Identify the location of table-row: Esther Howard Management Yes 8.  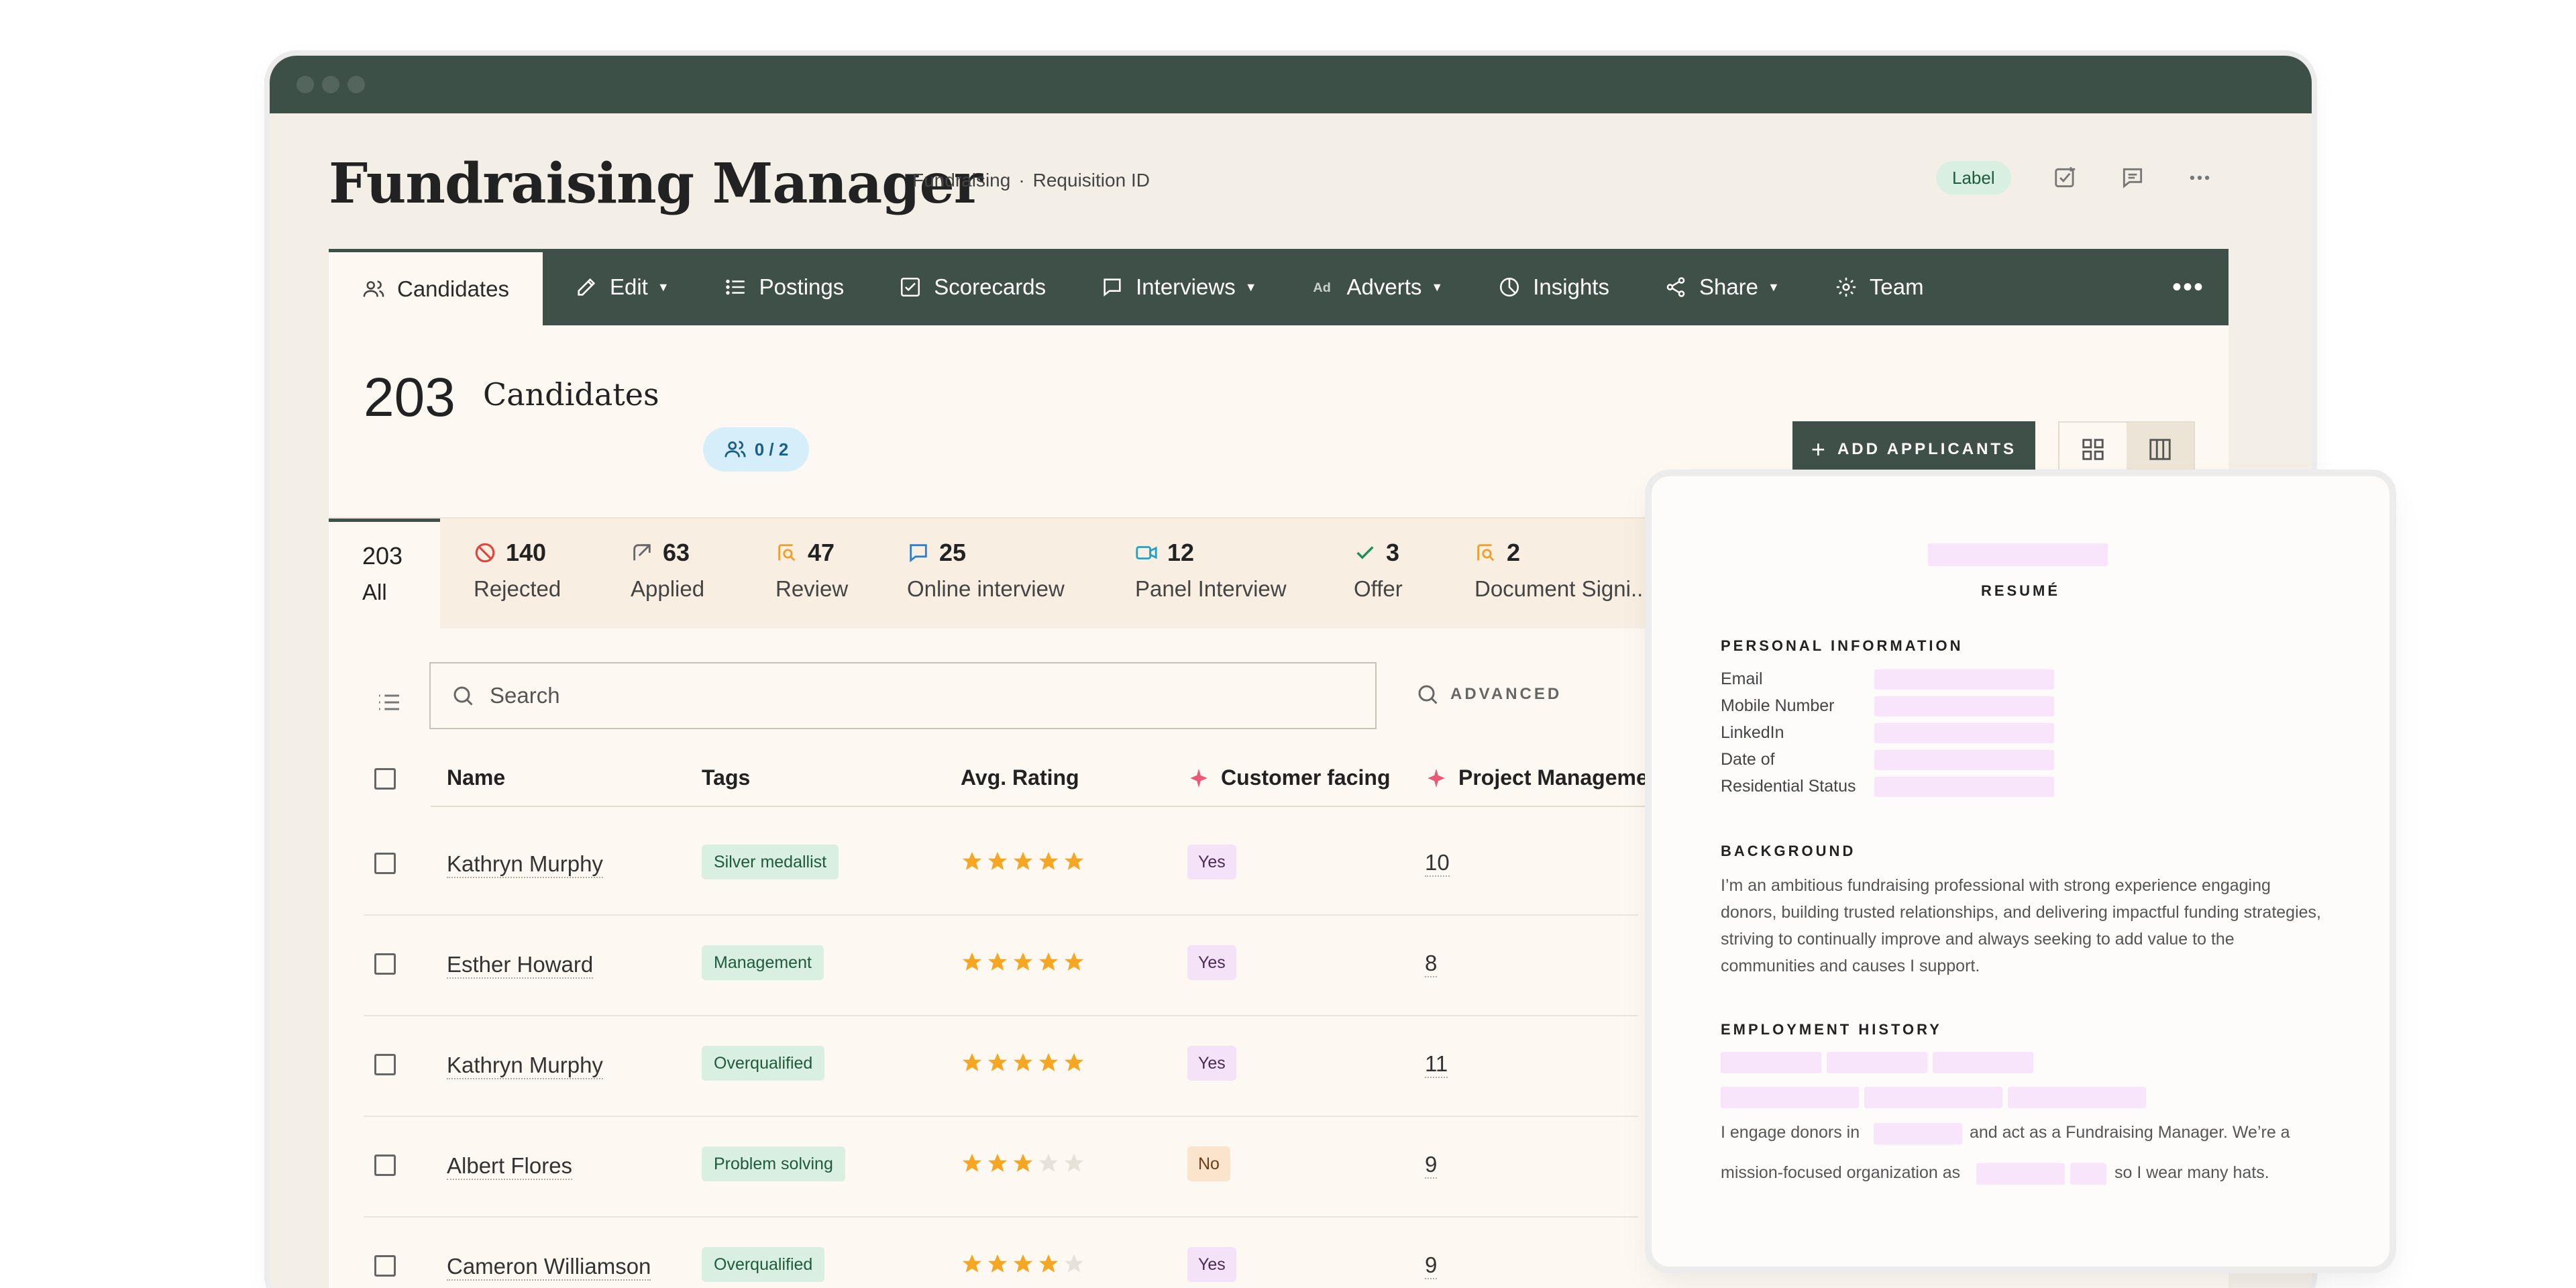
(1034, 965).